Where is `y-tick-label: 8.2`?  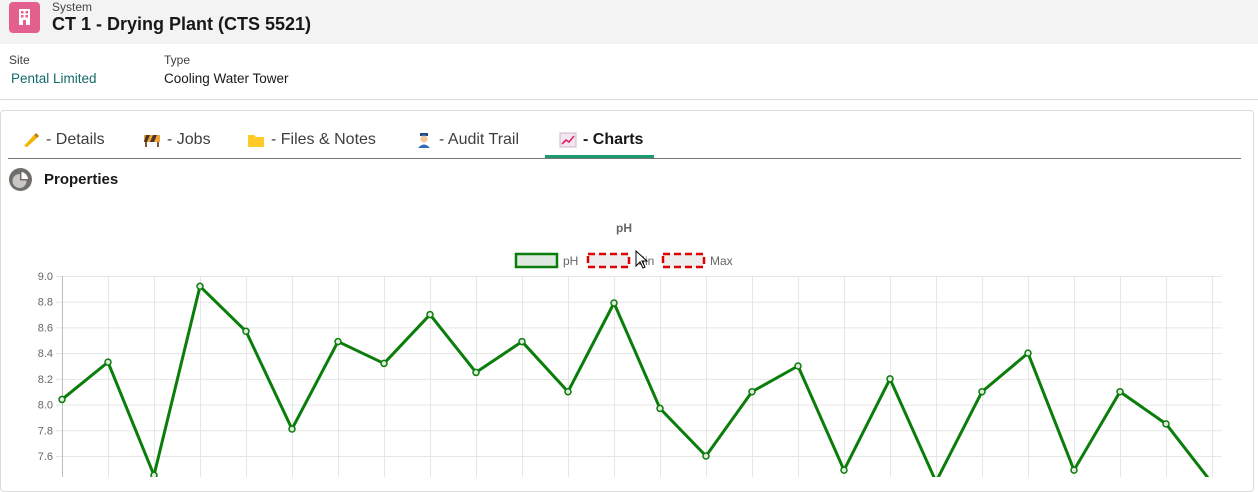 y-tick-label: 8.2 is located at coordinates (45, 380).